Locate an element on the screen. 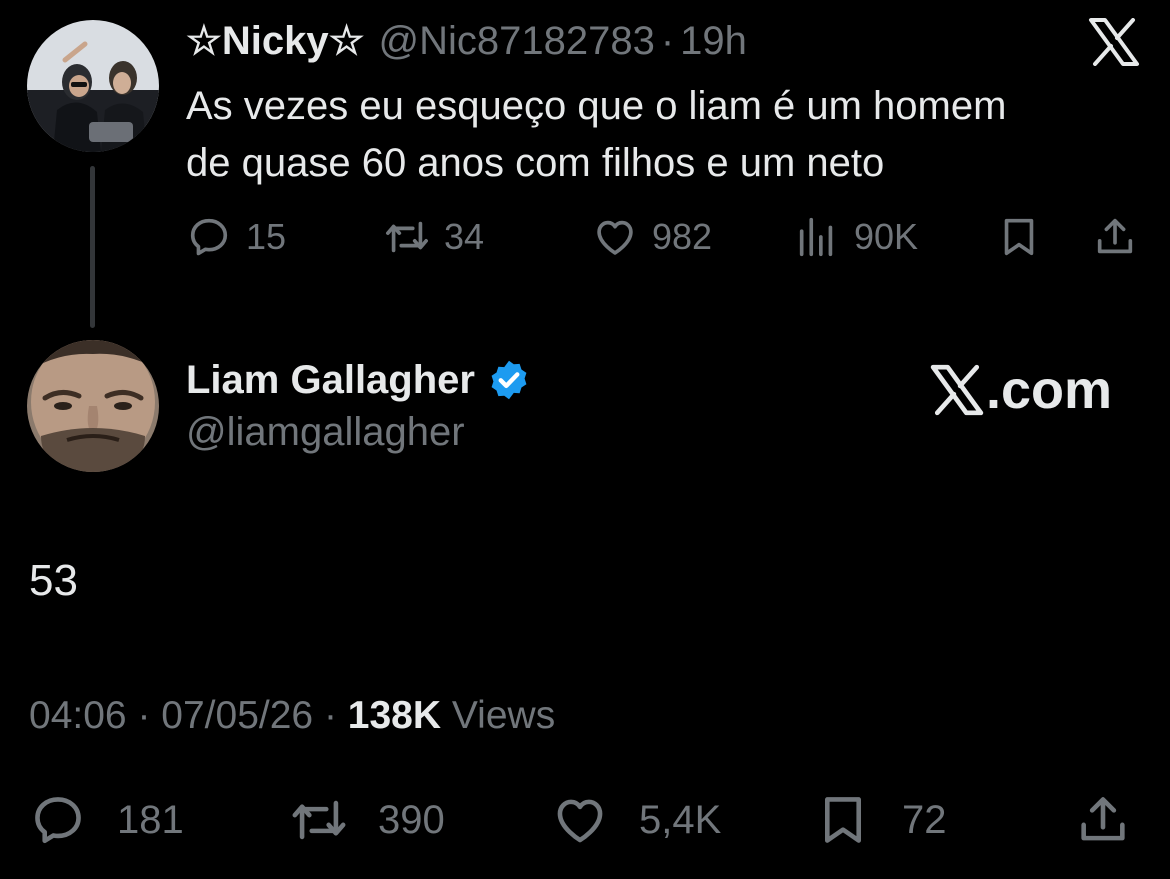 This screenshot has height=879, width=1170. parent-reply-count: 15 is located at coordinates (266, 236).